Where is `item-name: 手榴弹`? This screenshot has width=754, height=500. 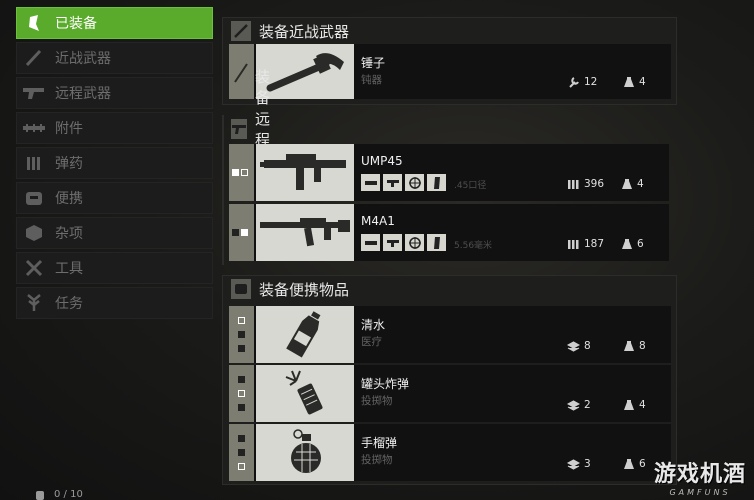
item-name: 手榴弹 is located at coordinates (379, 443).